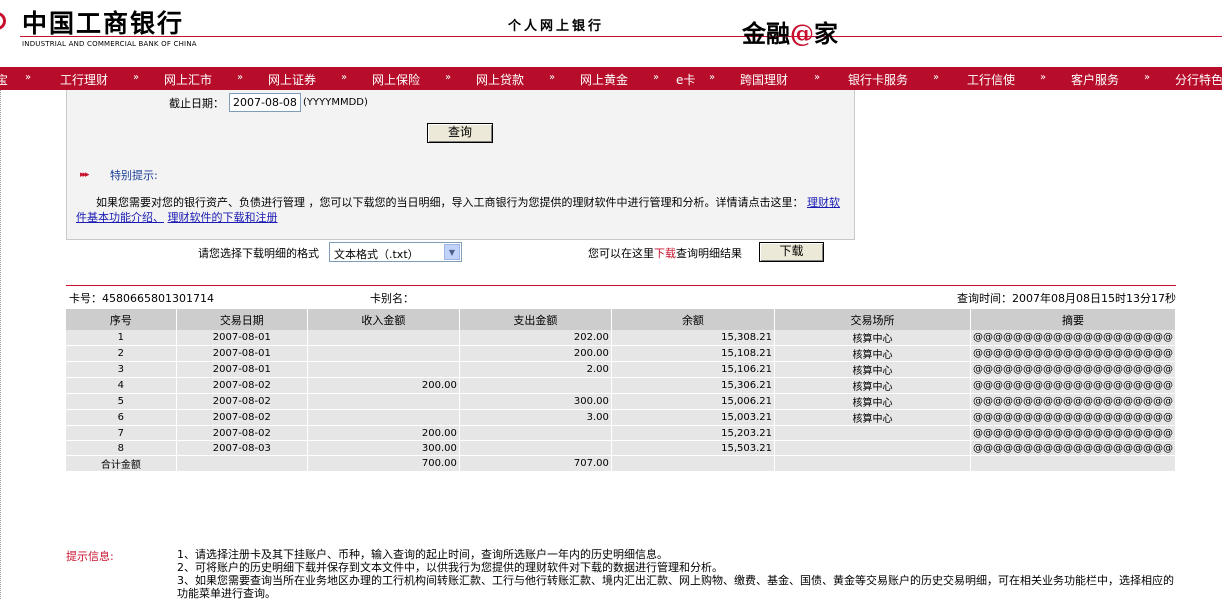  What do you see at coordinates (223, 217) in the screenshot?
I see `link-software-download: 理财软件的下载和注册` at bounding box center [223, 217].